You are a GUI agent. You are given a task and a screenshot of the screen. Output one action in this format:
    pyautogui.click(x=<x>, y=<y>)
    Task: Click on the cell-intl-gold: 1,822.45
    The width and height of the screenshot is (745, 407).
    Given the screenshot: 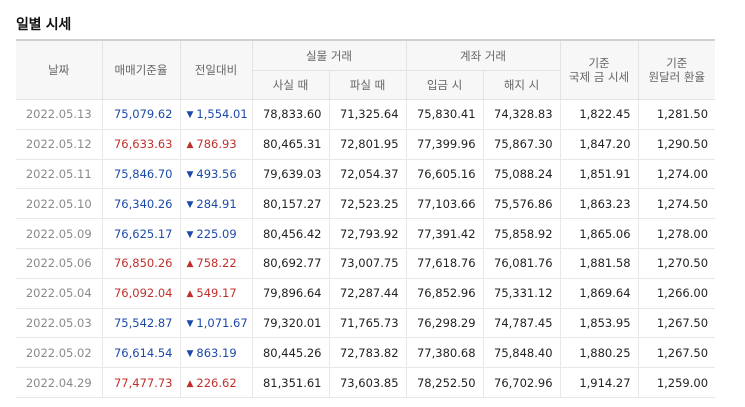 What is the action you would take?
    pyautogui.click(x=599, y=114)
    